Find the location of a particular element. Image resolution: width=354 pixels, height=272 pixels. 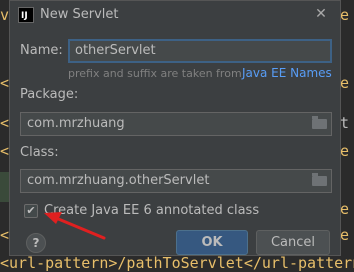

intellij-app-icon: IJ is located at coordinates (26, 15).